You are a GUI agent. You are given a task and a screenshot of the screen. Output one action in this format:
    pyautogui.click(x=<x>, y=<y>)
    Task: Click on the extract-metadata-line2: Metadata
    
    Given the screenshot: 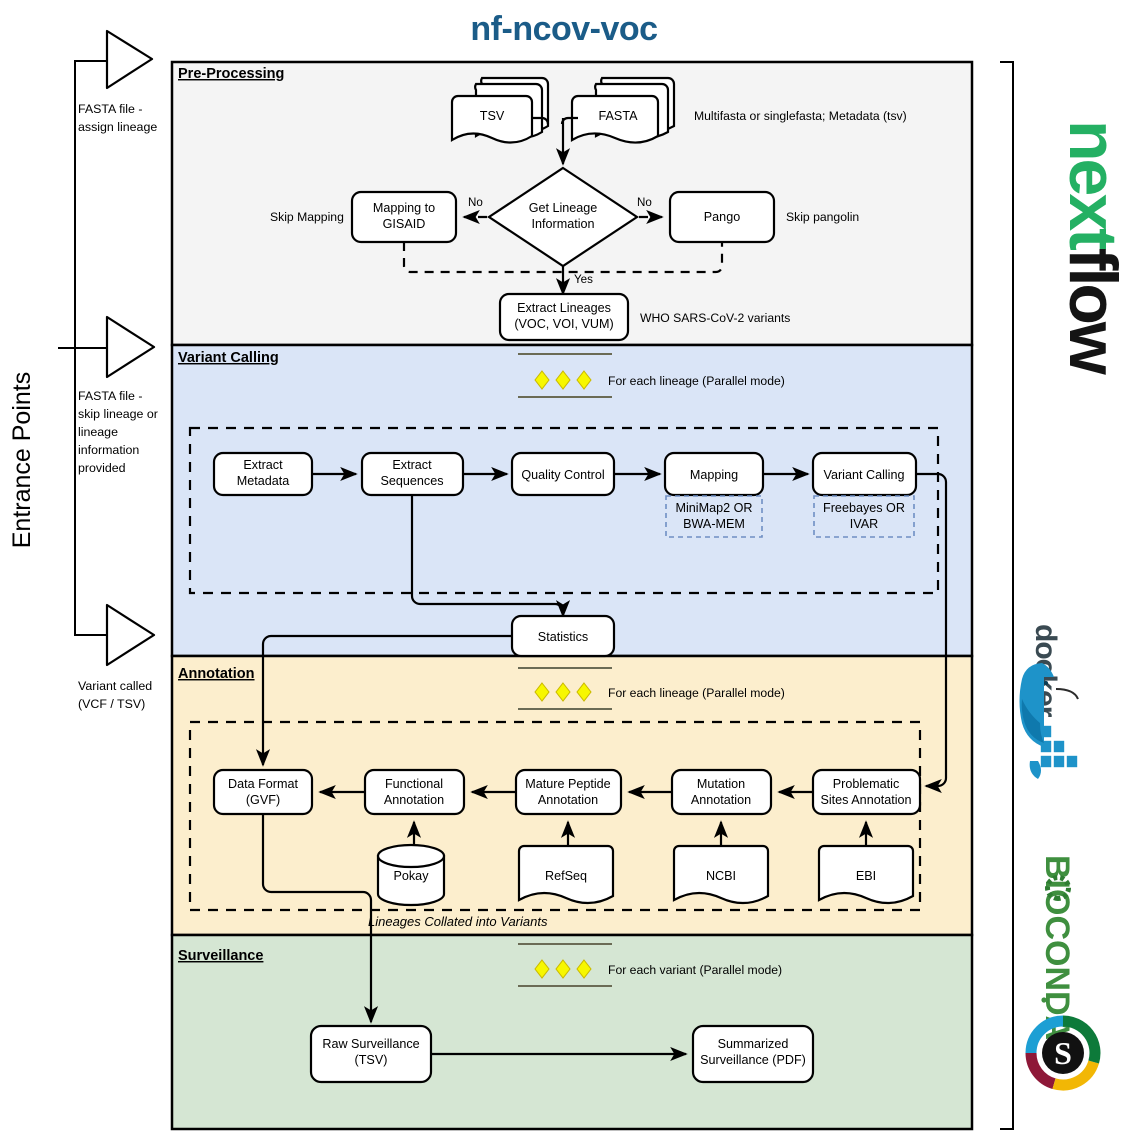 What is the action you would take?
    pyautogui.click(x=263, y=481)
    